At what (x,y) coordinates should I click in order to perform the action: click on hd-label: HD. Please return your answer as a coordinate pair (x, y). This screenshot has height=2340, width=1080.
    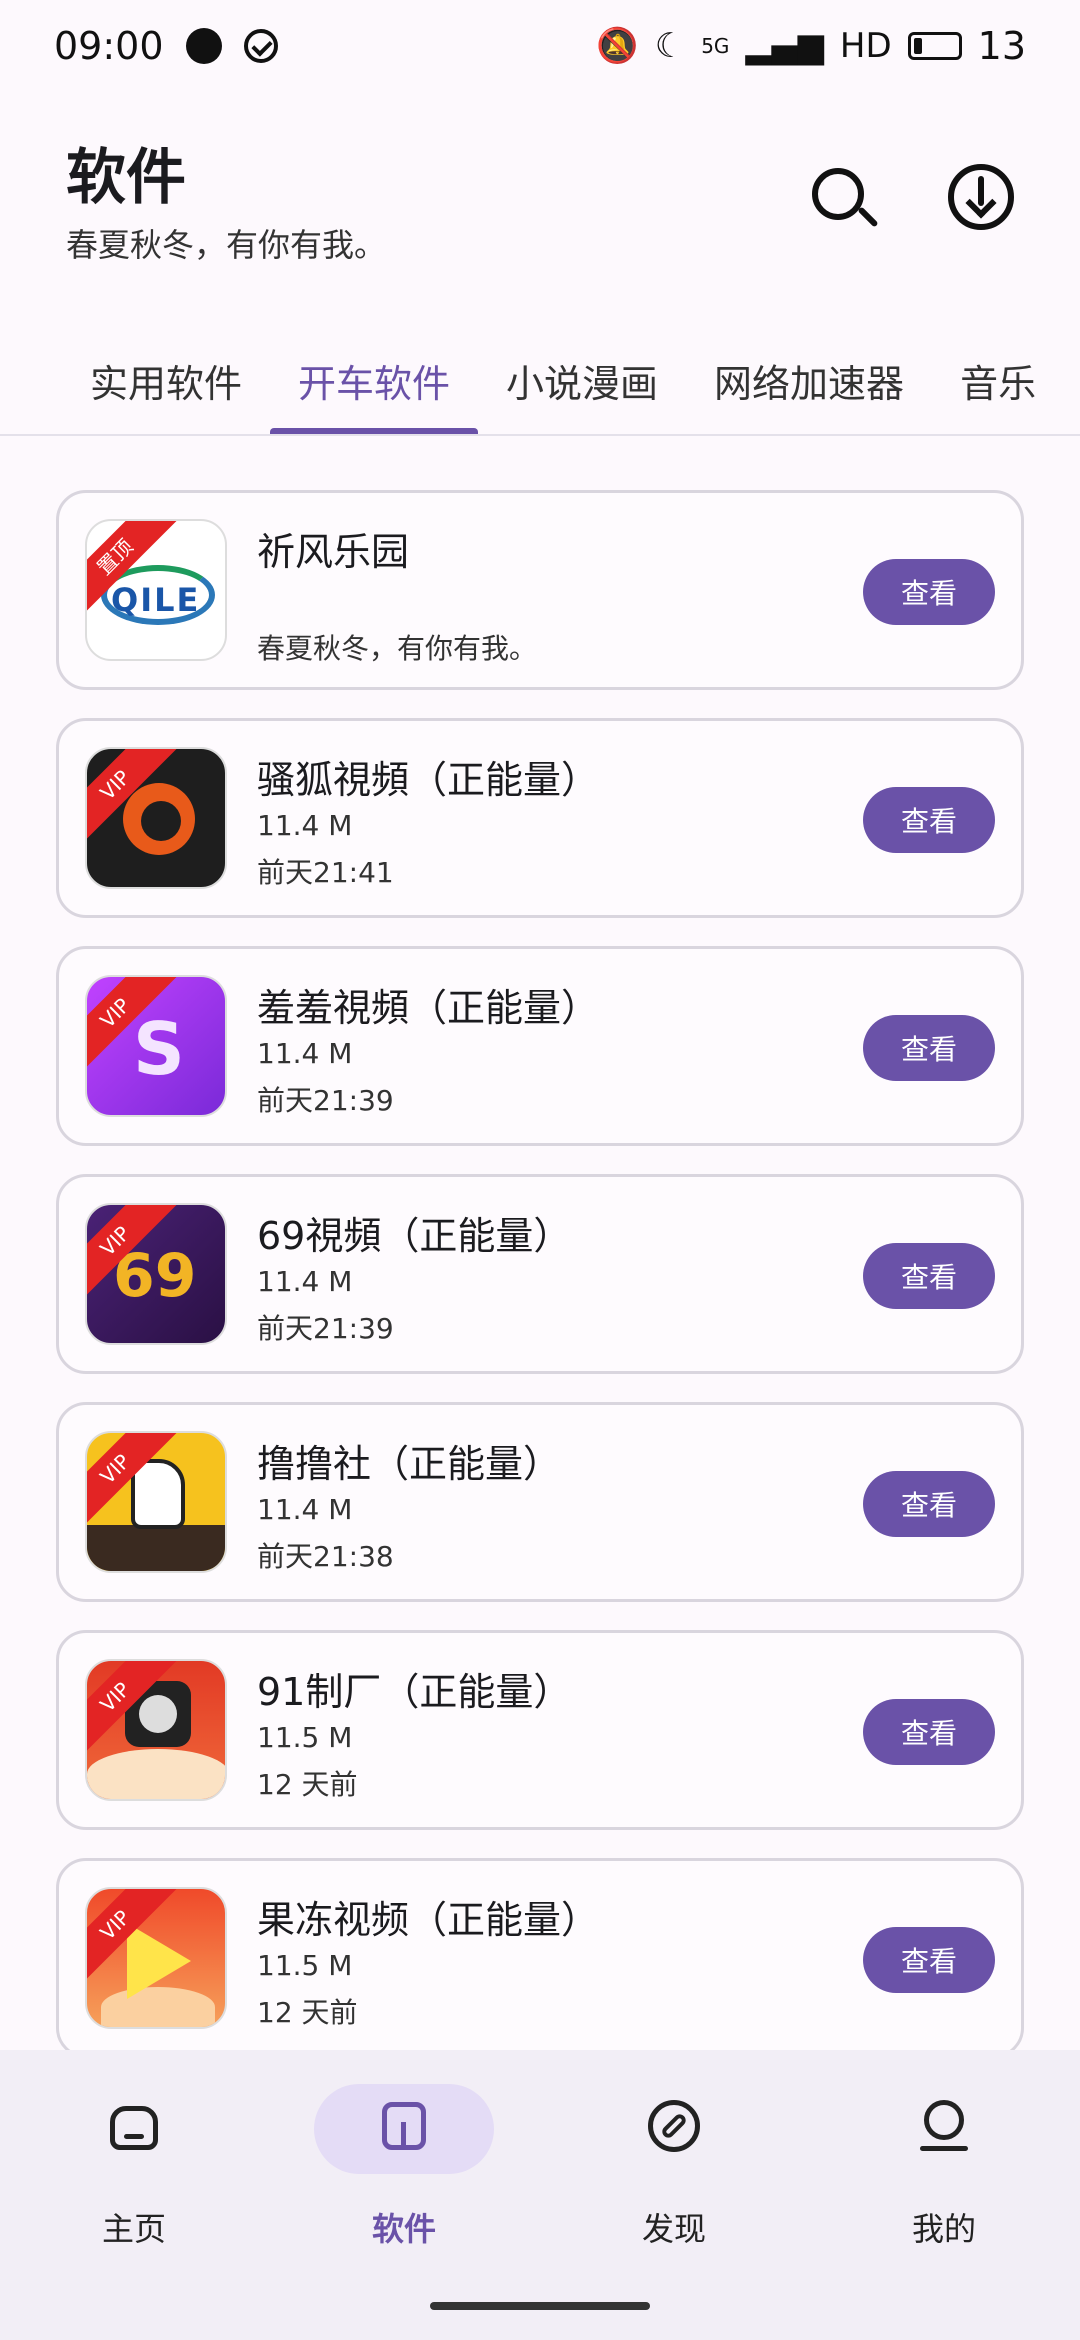
    Looking at the image, I should click on (865, 46).